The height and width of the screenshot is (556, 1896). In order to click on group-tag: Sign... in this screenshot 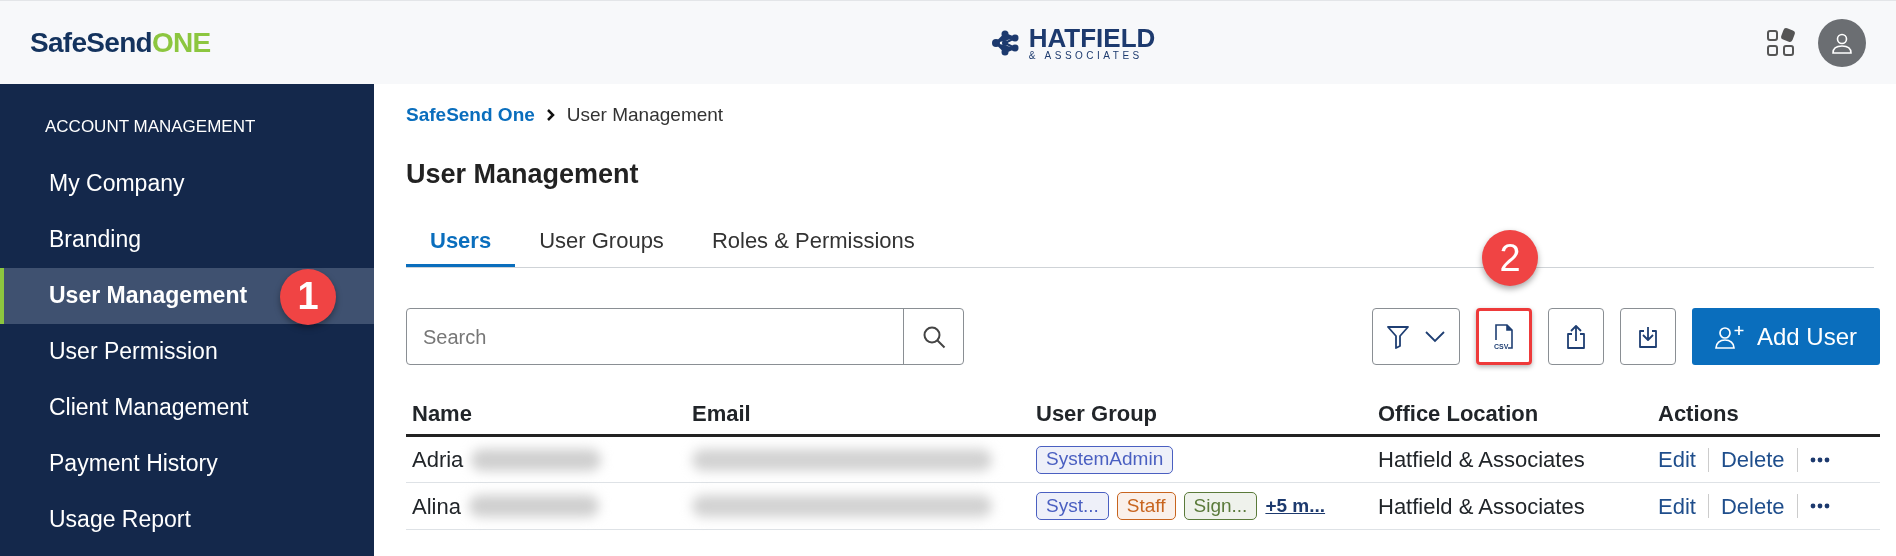, I will do `click(1220, 506)`.